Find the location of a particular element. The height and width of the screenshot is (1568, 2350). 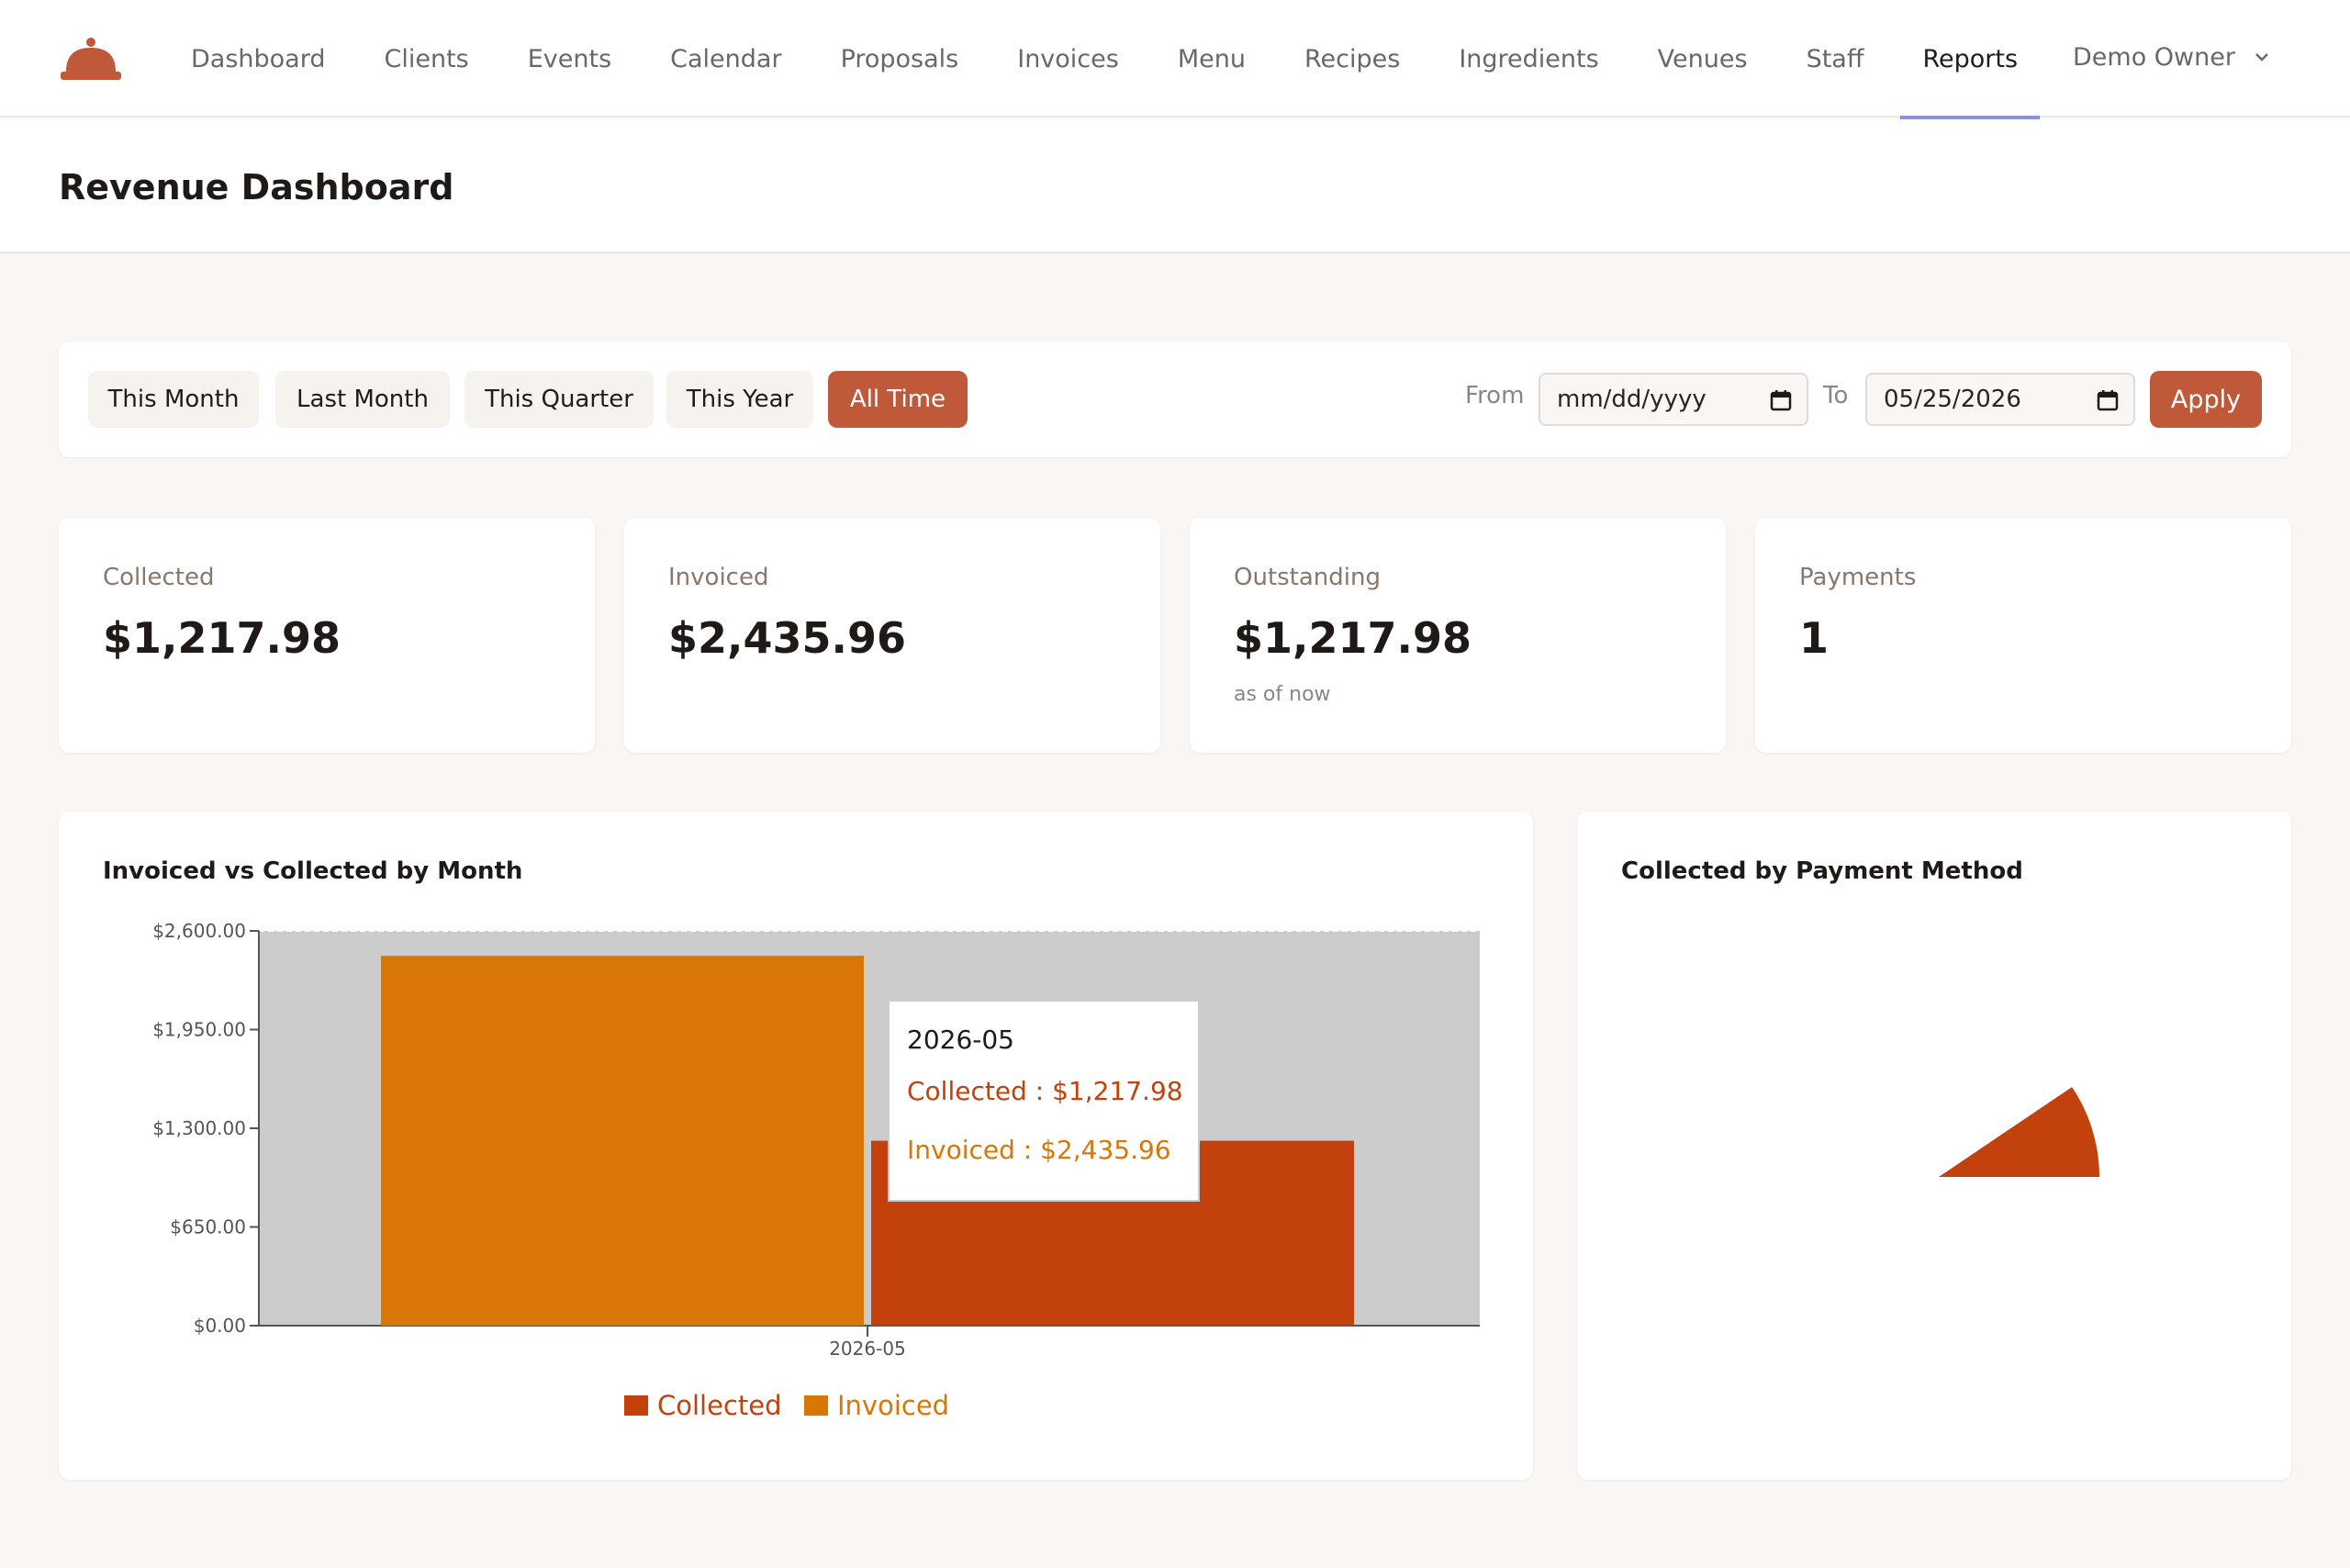

nav-item-events: Events is located at coordinates (569, 59).